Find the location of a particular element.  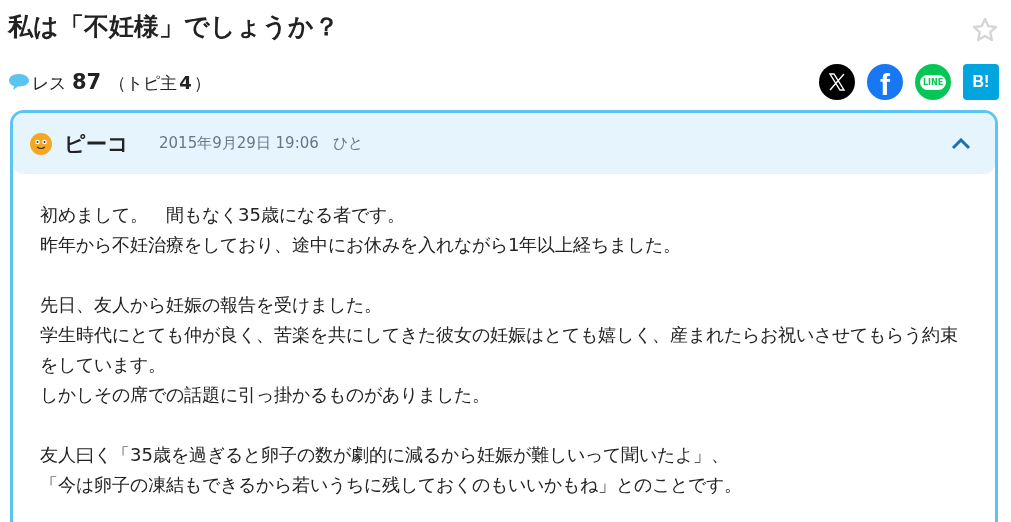

hatena-share-button: B! is located at coordinates (981, 82).